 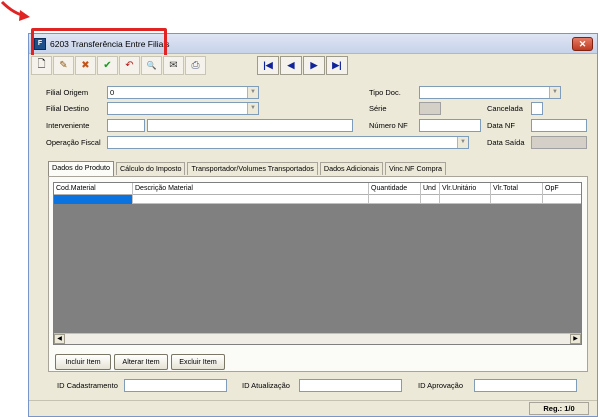 I want to click on confirm-icon: ✔, so click(x=107, y=65).